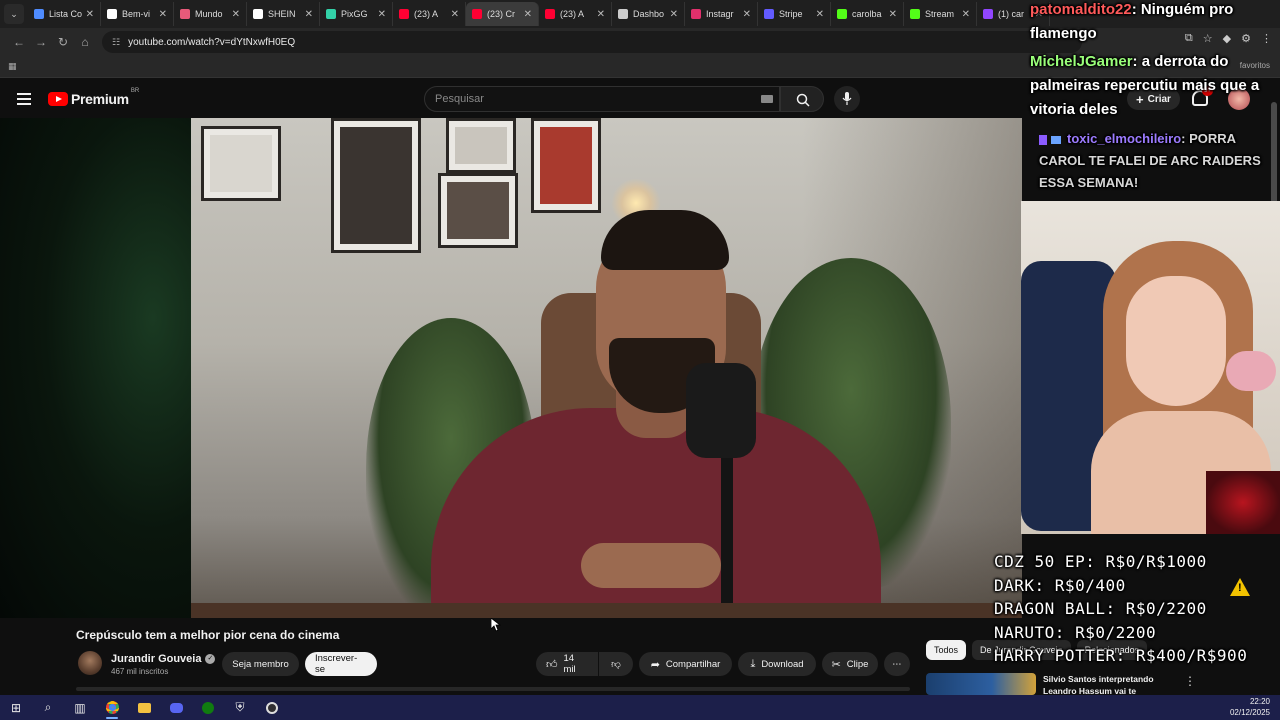 The height and width of the screenshot is (720, 1280). I want to click on browser-tab: SHEIN ✕, so click(283, 14).